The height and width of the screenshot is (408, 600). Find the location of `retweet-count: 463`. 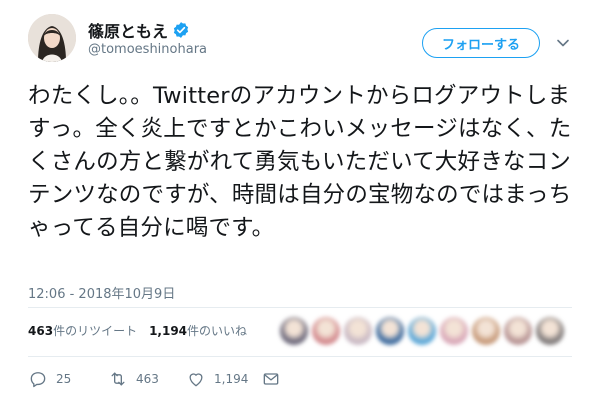

retweet-count: 463 is located at coordinates (147, 379).